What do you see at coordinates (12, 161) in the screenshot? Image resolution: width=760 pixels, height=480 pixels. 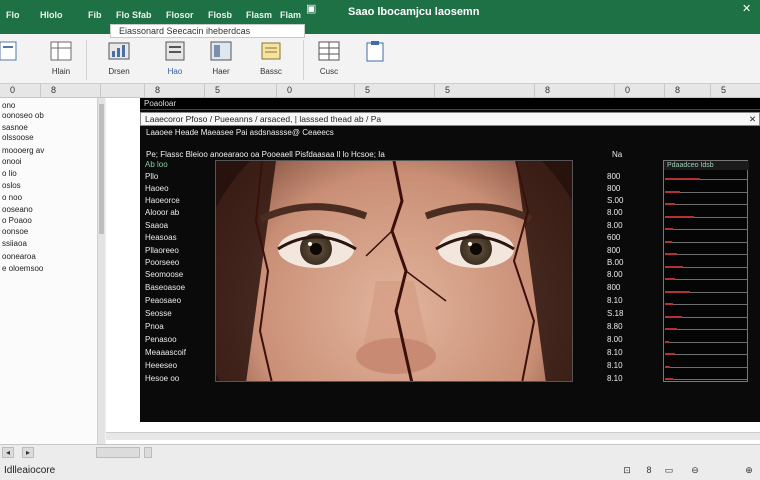 I see `list-item: onooi` at bounding box center [12, 161].